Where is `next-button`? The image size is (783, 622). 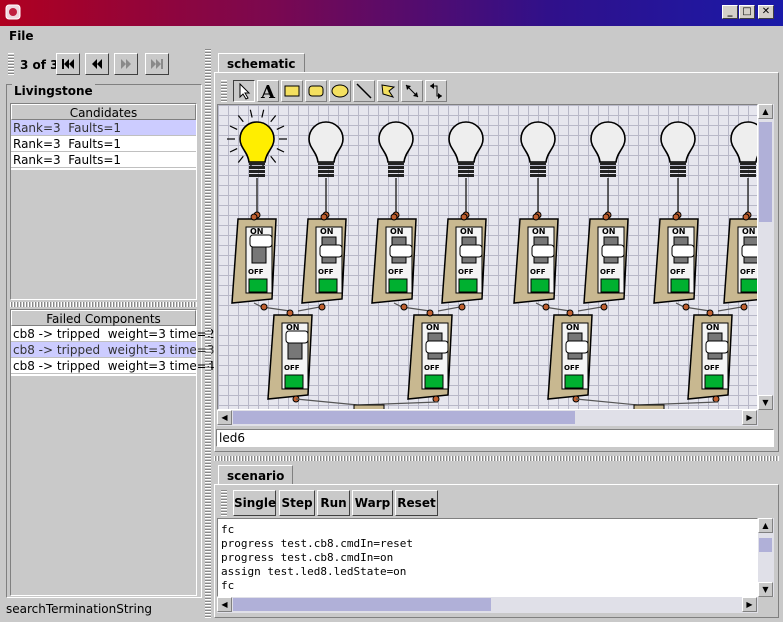 next-button is located at coordinates (126, 64).